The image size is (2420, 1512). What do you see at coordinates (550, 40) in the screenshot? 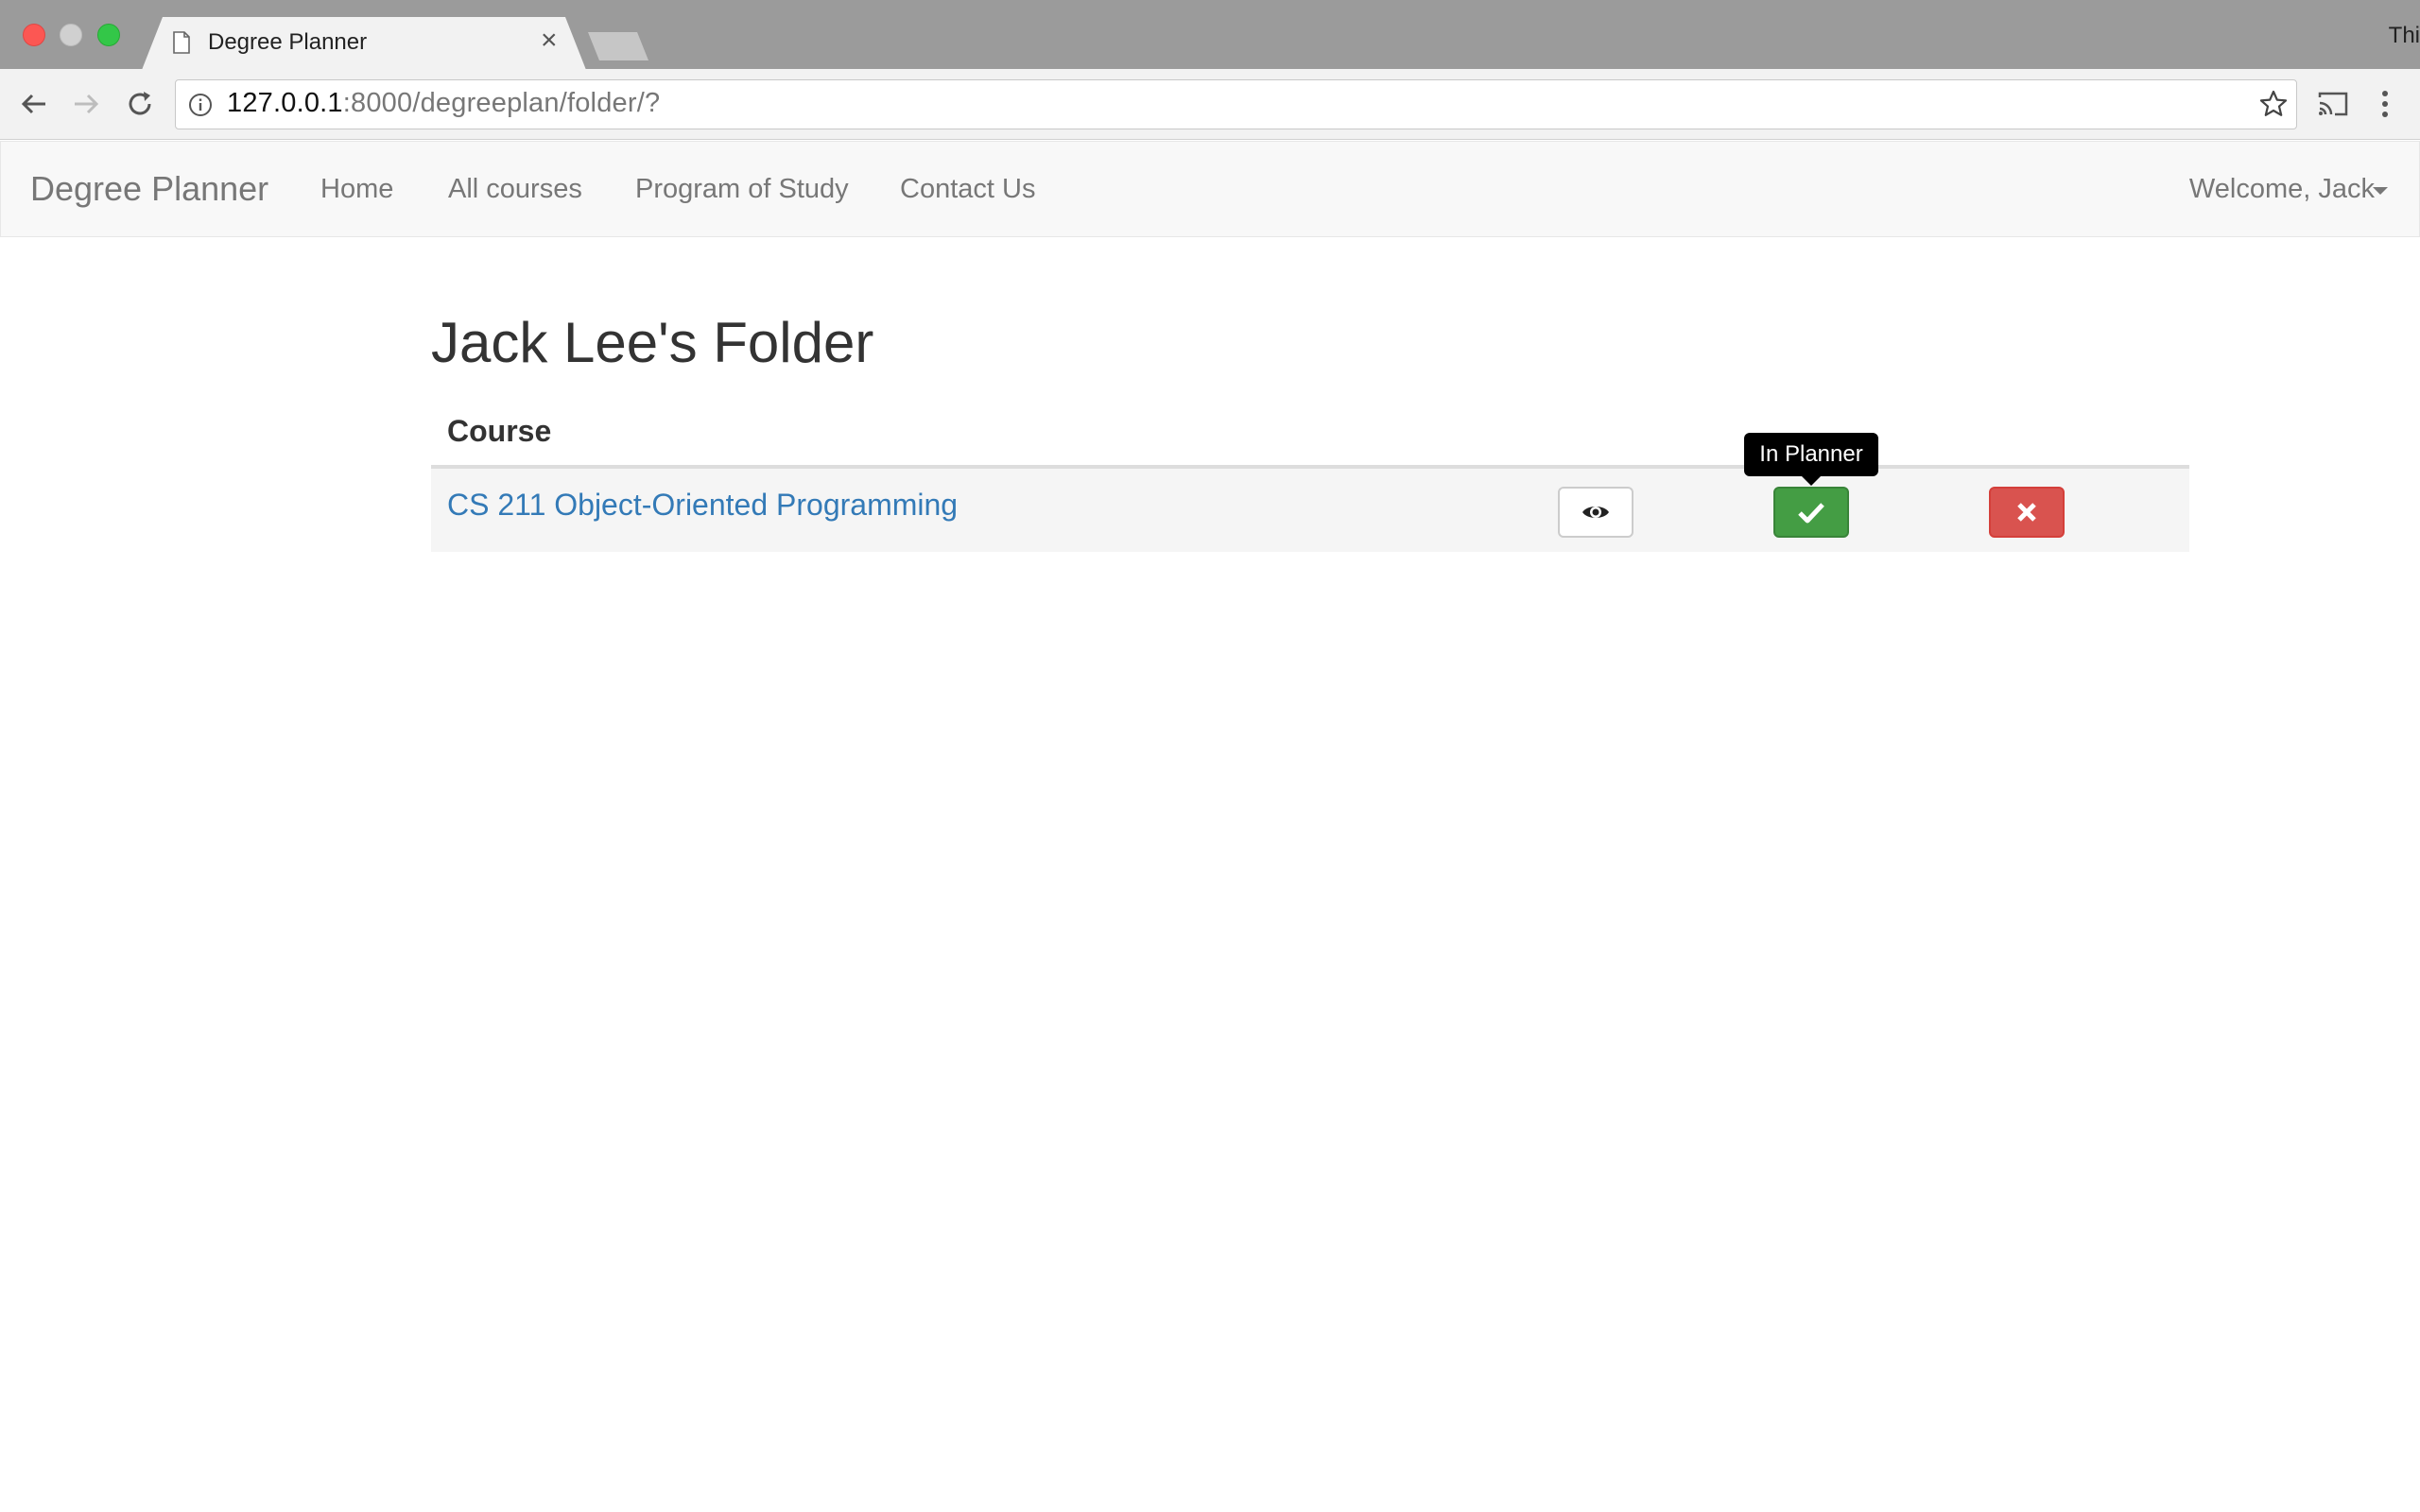
I see `tab-close-icon: ×` at bounding box center [550, 40].